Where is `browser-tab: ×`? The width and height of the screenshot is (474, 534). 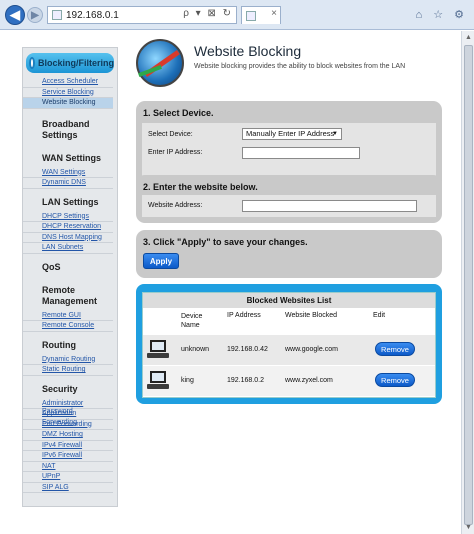
browser-tab: × is located at coordinates (261, 15).